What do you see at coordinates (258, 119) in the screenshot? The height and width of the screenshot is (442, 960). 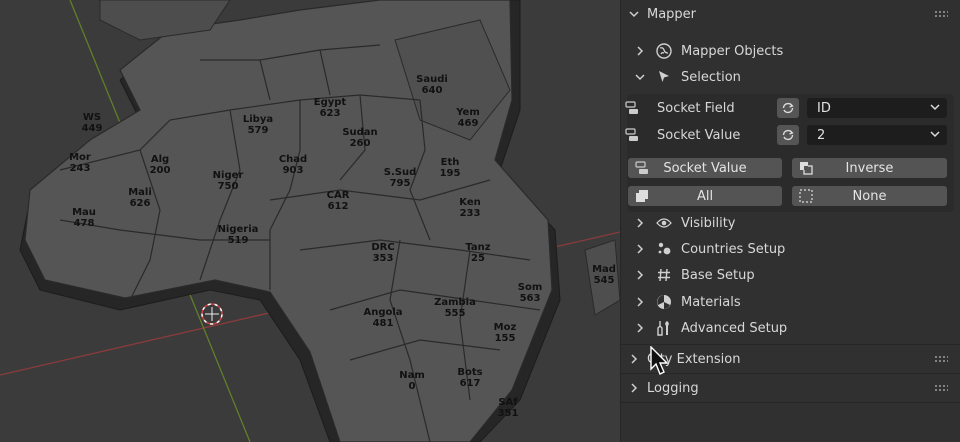 I see `map-label-name: Libya` at bounding box center [258, 119].